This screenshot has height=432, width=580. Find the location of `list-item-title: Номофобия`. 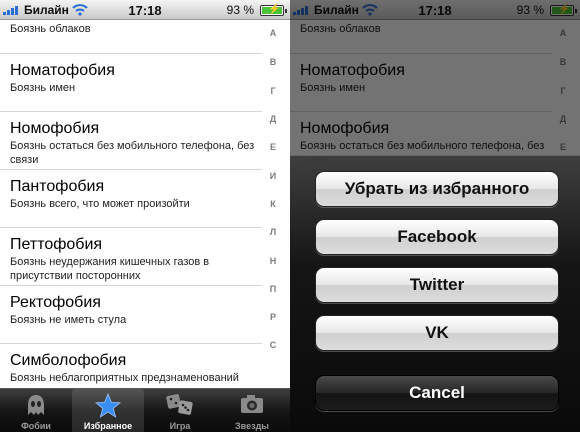

list-item-title: Номофобия is located at coordinates (55, 128).